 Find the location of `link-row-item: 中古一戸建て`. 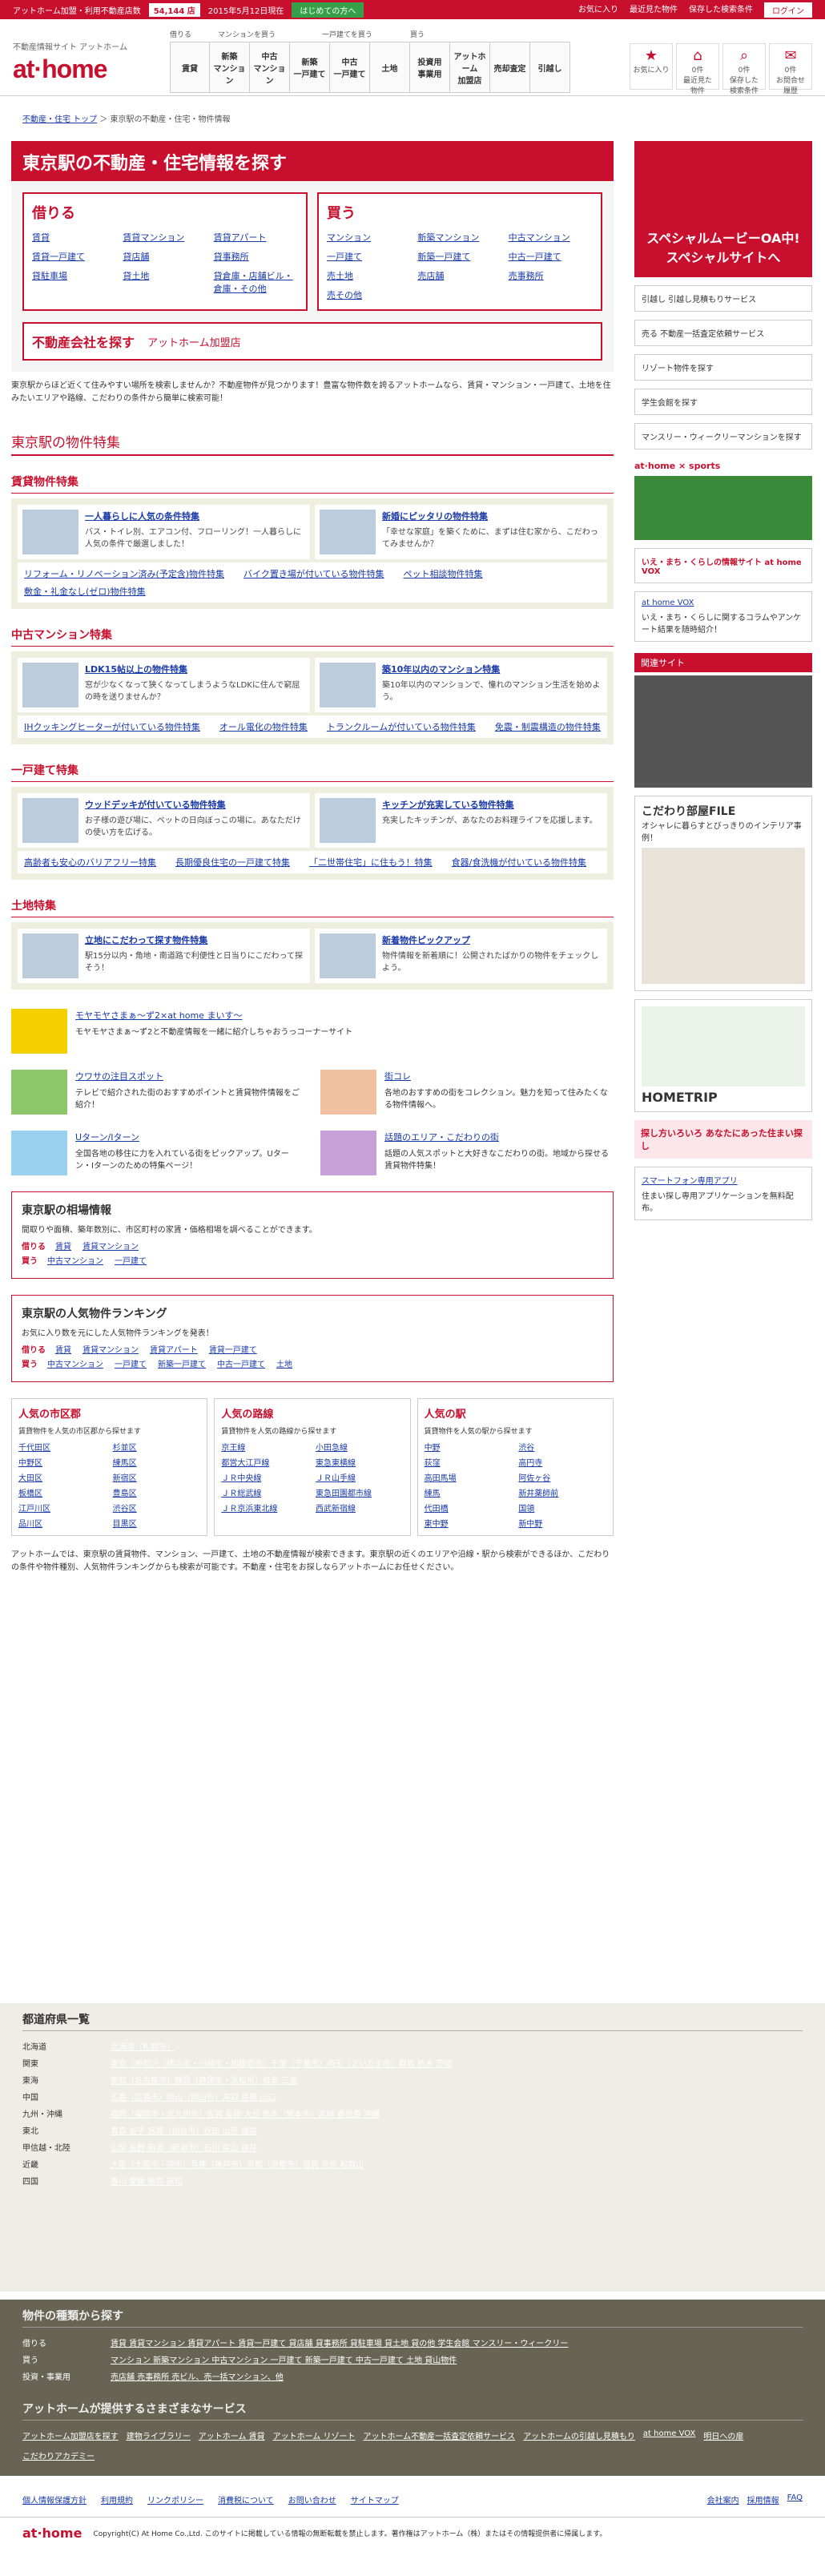

link-row-item: 中古一戸建て is located at coordinates (241, 1365).